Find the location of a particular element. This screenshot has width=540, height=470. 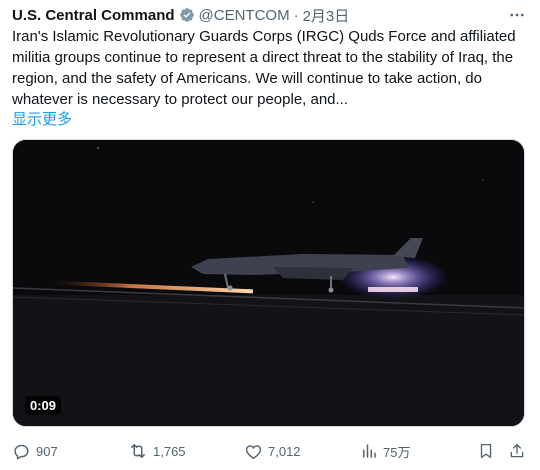

share-icon is located at coordinates (517, 450).